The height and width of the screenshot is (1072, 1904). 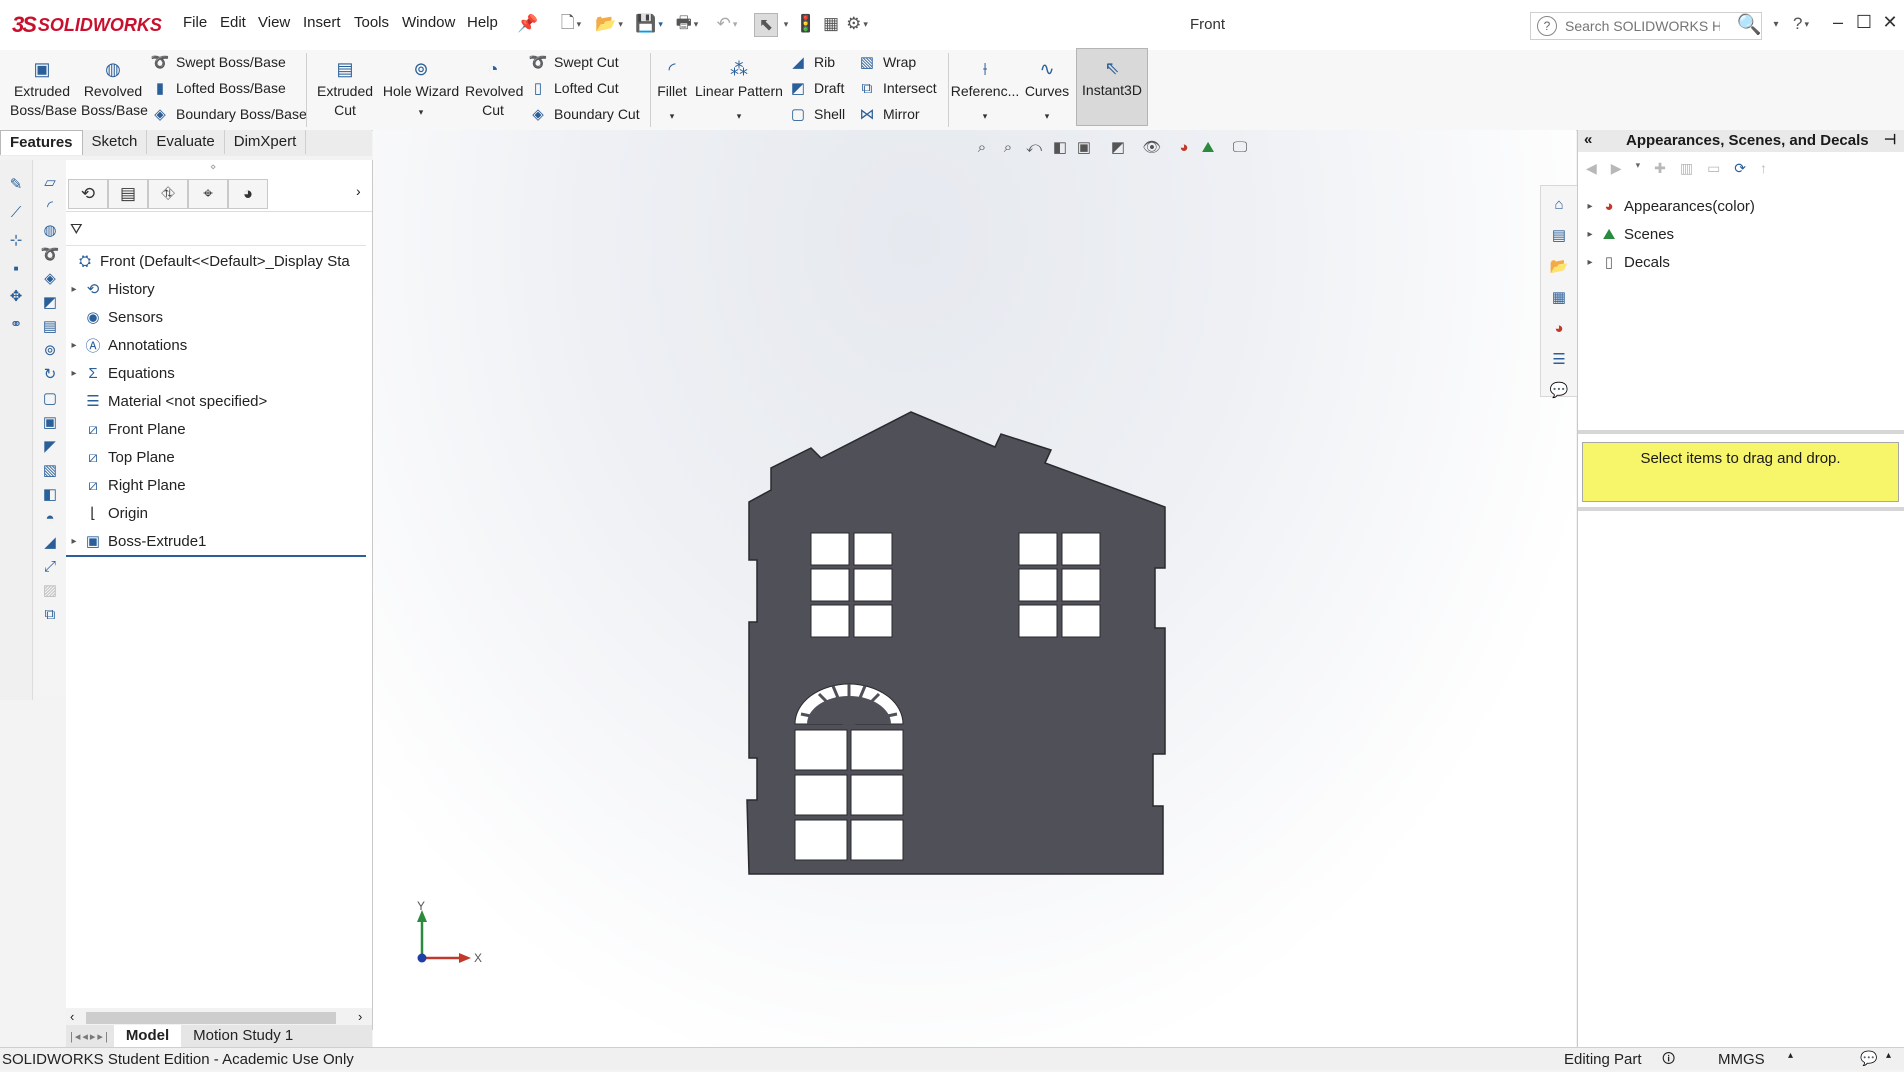 What do you see at coordinates (16, 184) in the screenshot?
I see `sketch-icon: ✎` at bounding box center [16, 184].